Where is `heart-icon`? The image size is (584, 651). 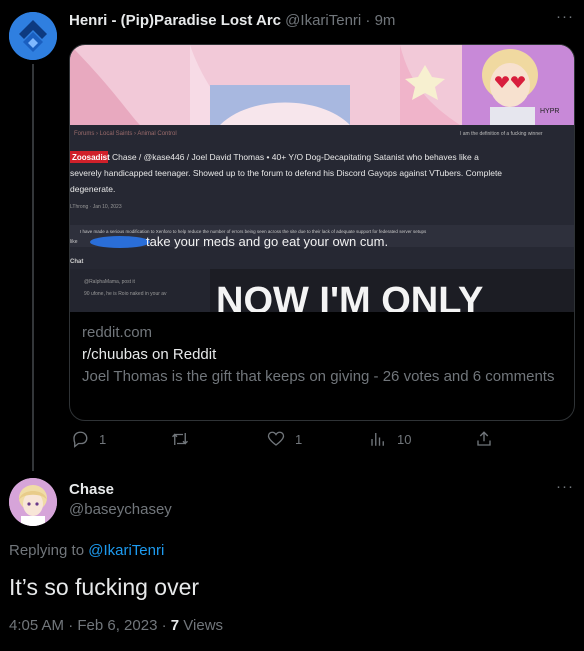
heart-icon is located at coordinates (276, 438).